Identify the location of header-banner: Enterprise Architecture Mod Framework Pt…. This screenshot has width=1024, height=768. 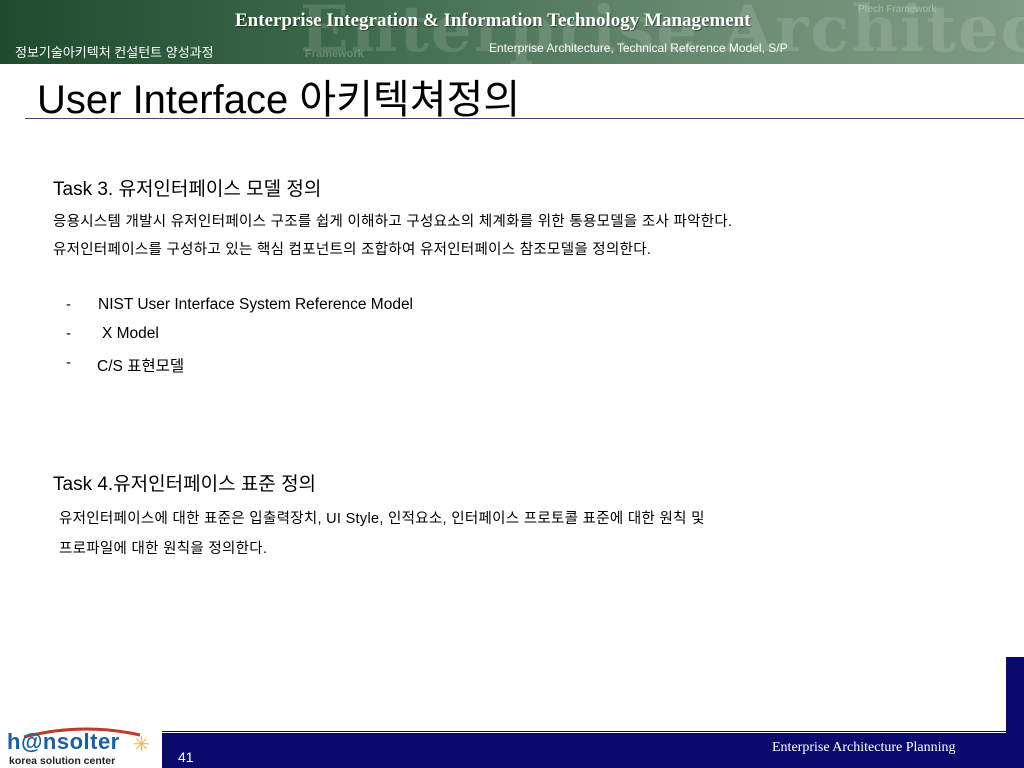
(512, 32).